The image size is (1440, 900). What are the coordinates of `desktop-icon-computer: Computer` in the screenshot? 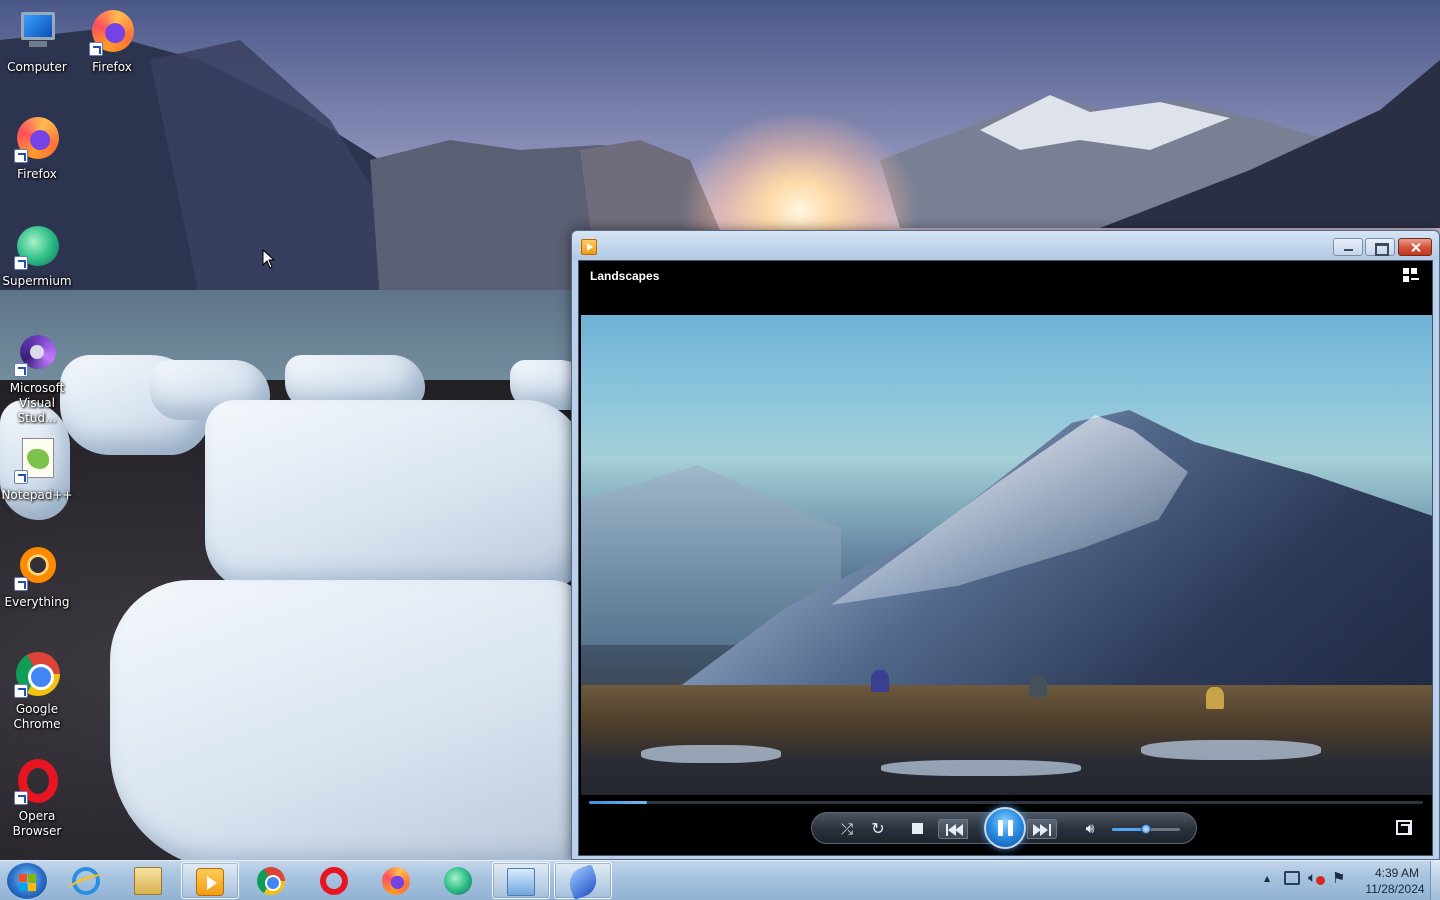 It's located at (37, 41).